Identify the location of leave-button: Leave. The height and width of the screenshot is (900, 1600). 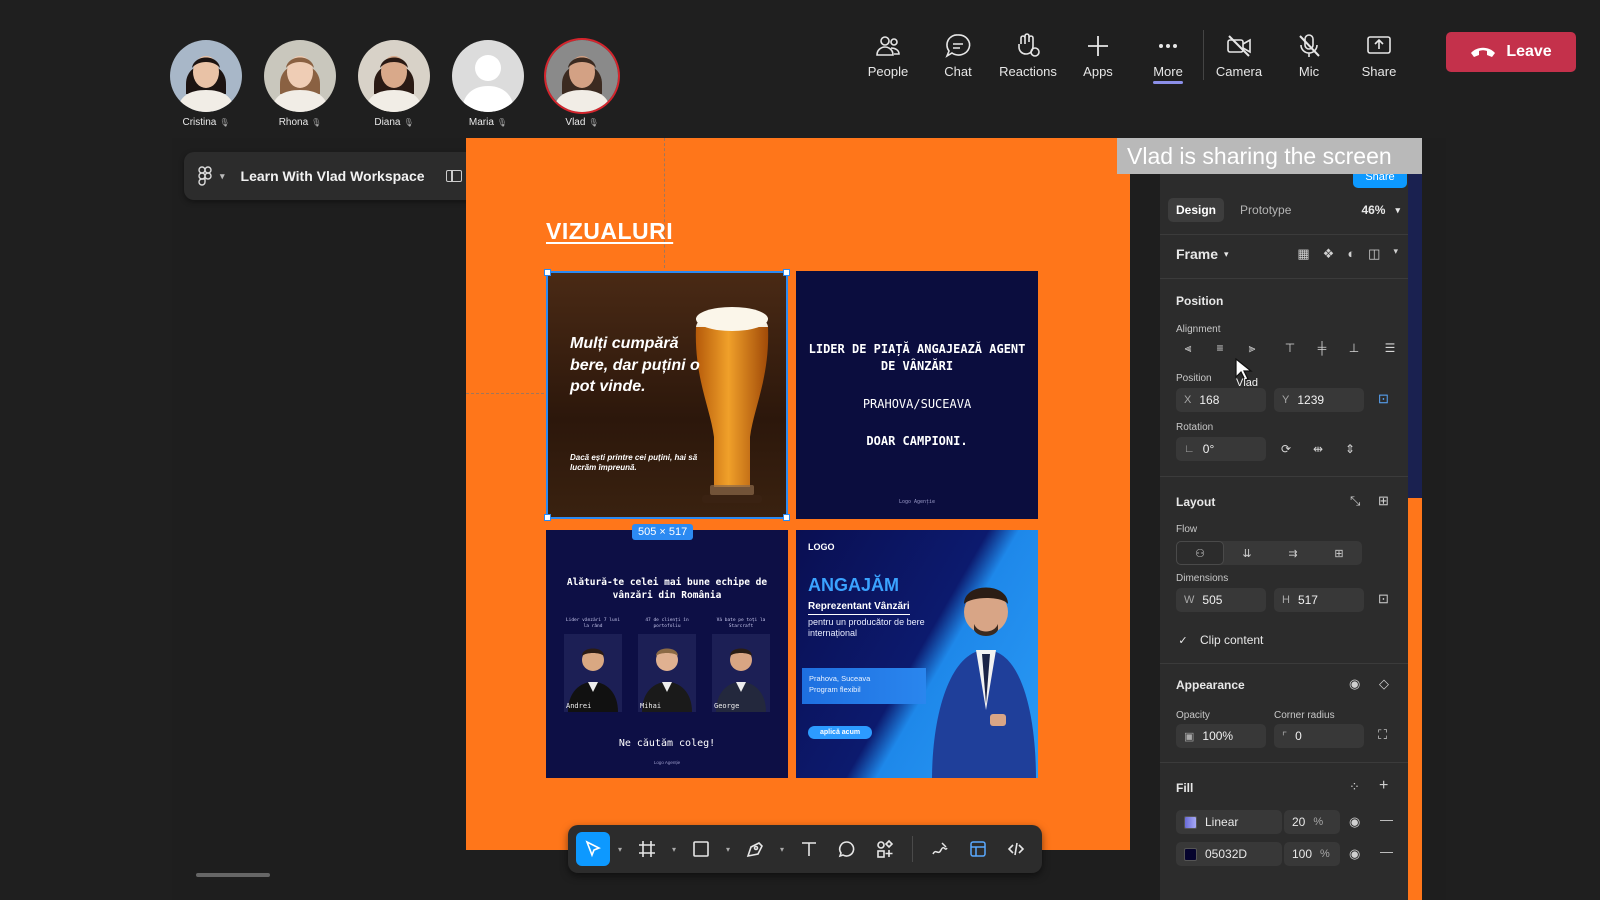
(1511, 52).